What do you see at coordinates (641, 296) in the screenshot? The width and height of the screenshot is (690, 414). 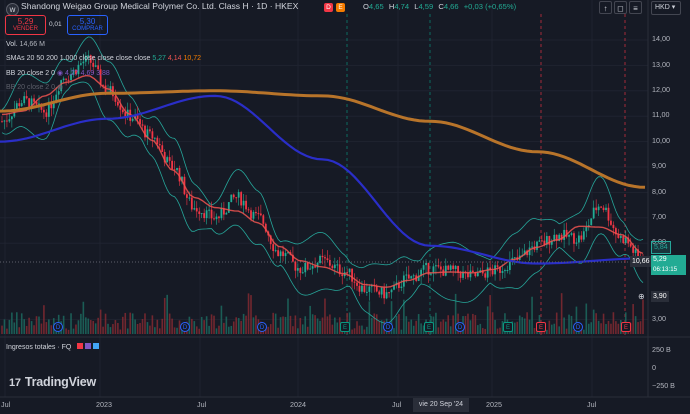 I see `plus-icon: ⊕` at bounding box center [641, 296].